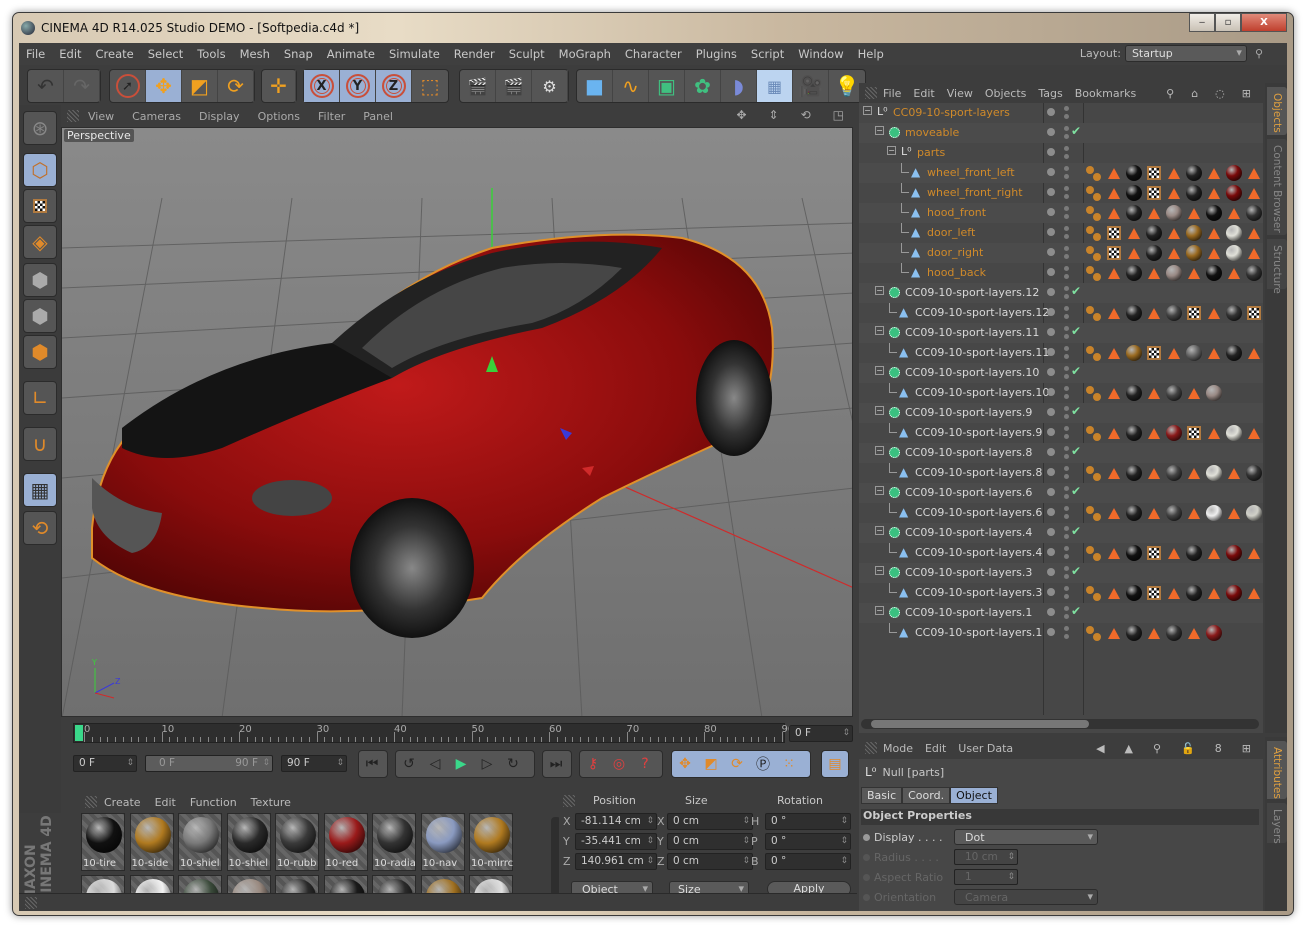 The height and width of the screenshot is (936, 1312). What do you see at coordinates (156, 116) in the screenshot?
I see `viewport-menu-cameras: Cameras` at bounding box center [156, 116].